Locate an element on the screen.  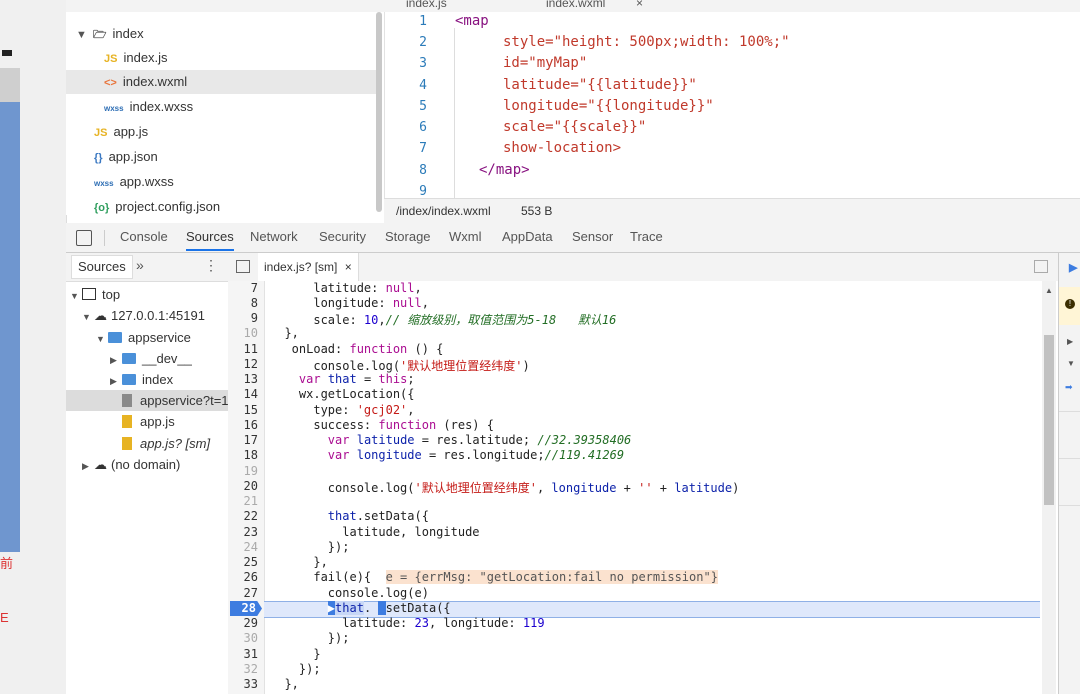
tree-file-app-js: JS app.js is located at coordinates (121, 132).